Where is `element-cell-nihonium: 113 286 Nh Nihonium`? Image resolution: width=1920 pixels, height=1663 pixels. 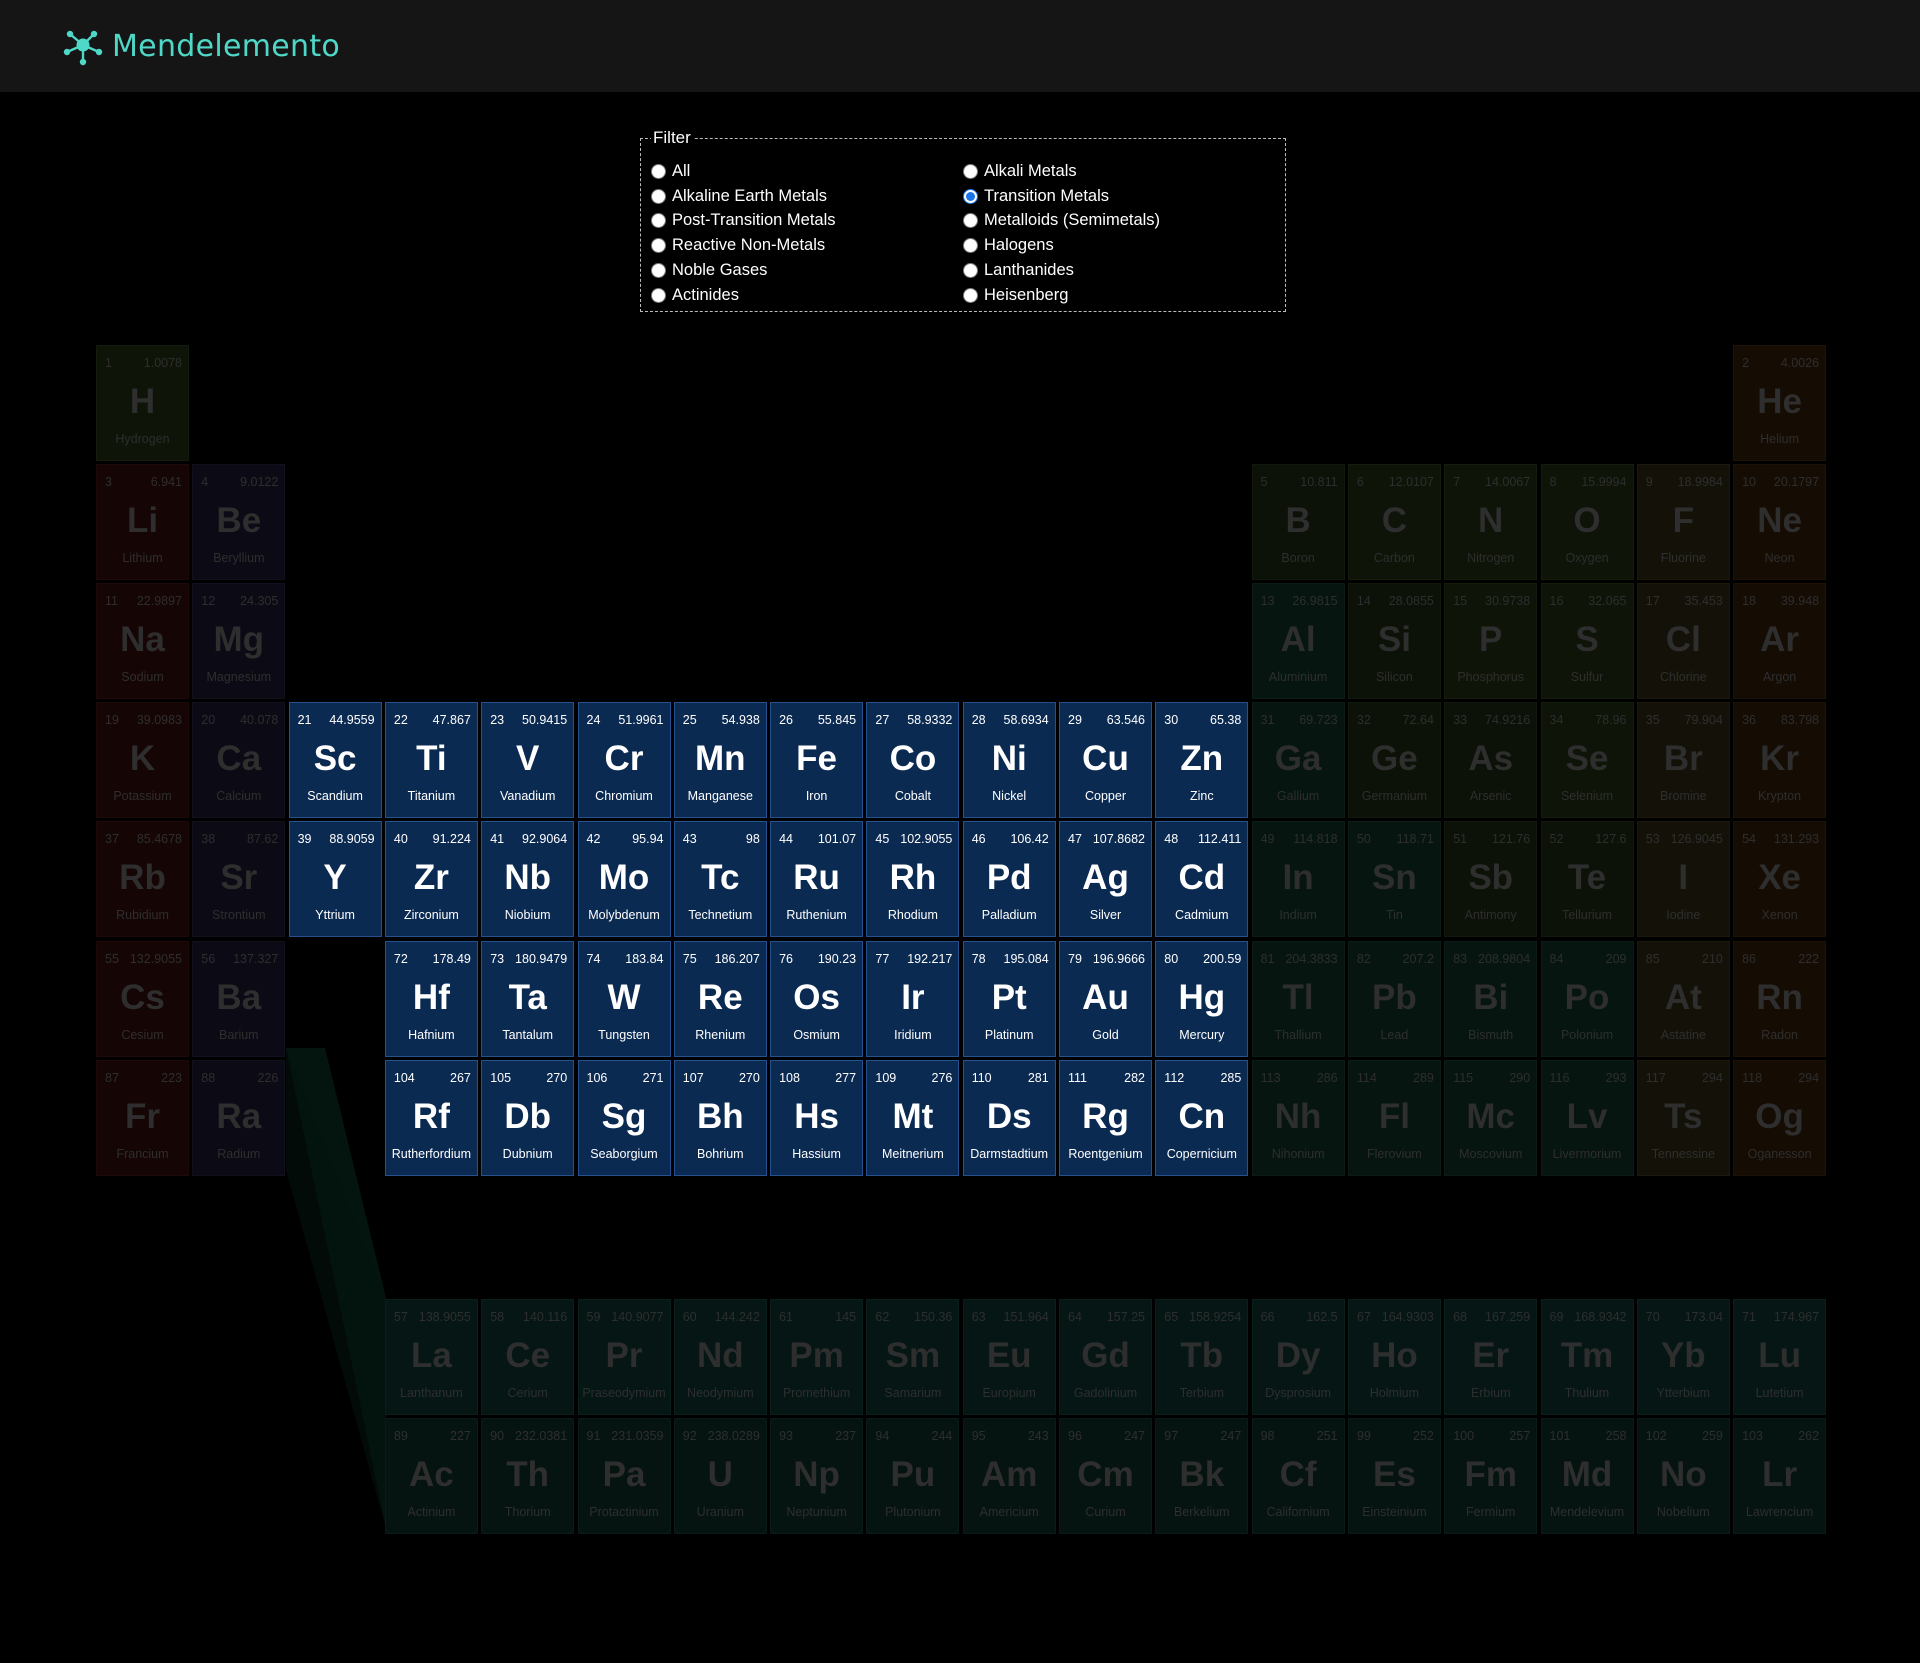 element-cell-nihonium: 113 286 Nh Nihonium is located at coordinates (1298, 1118).